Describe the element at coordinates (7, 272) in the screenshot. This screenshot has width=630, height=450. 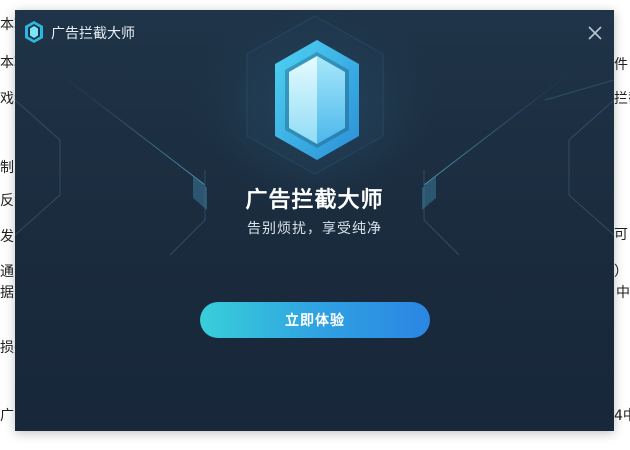
I see `background-text: 通` at that location.